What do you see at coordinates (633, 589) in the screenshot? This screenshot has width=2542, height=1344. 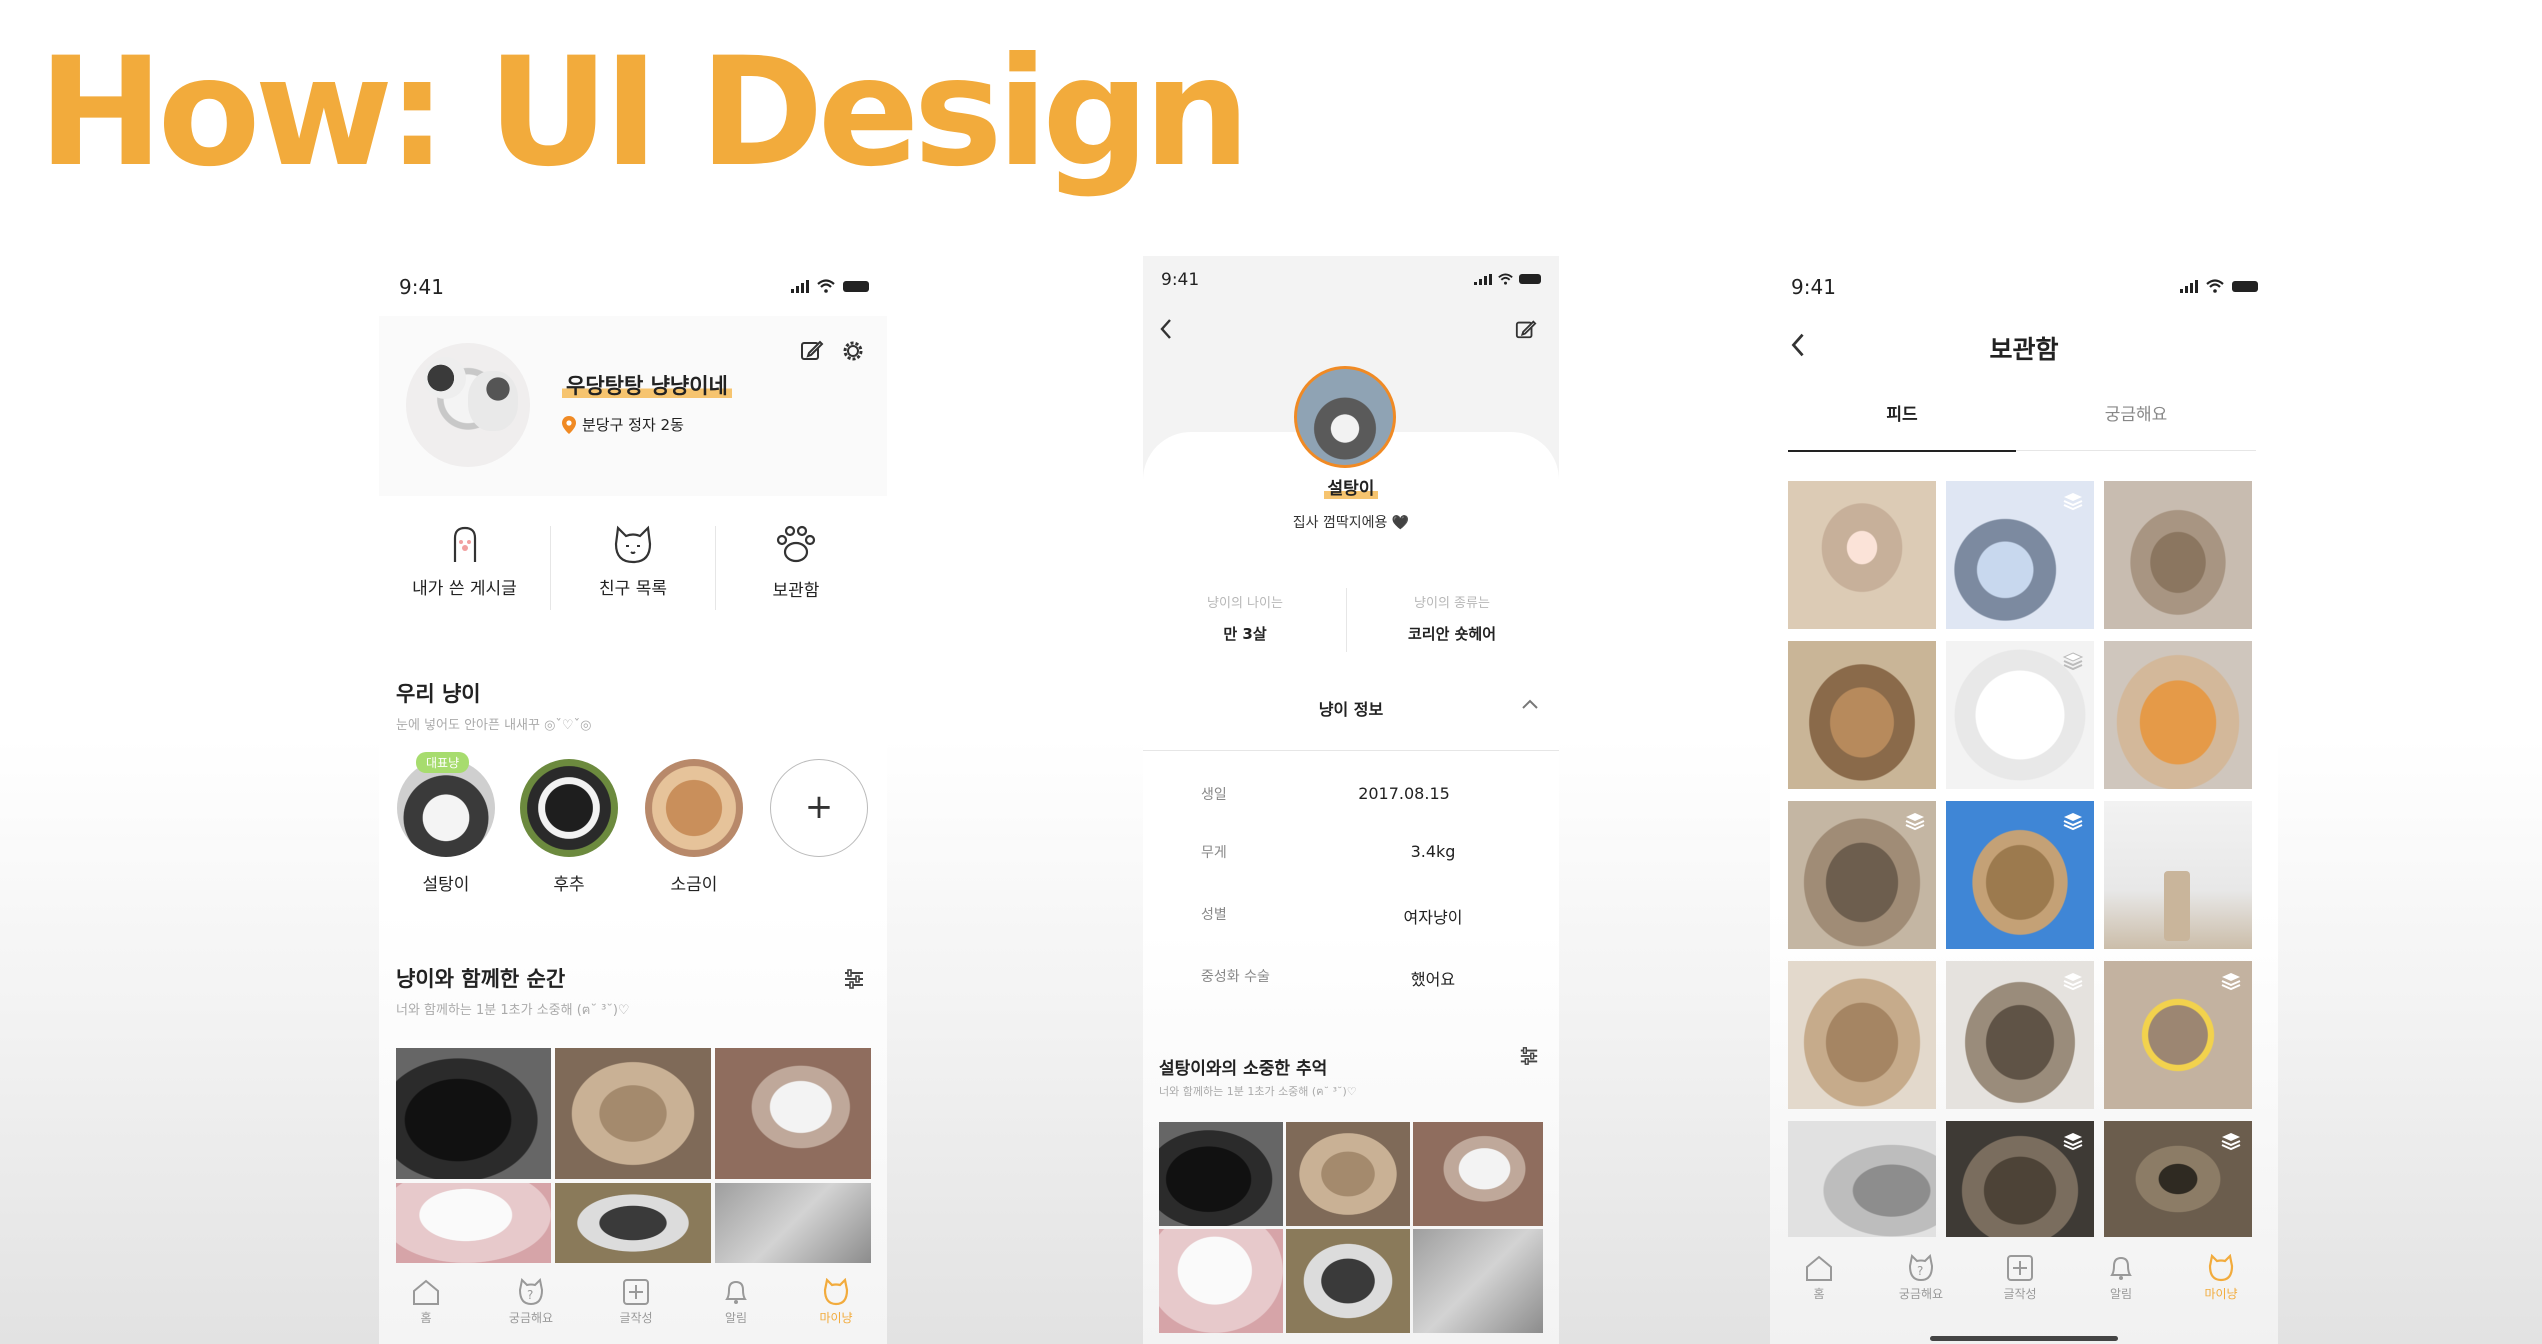 I see `menu-label: 친구 목록` at bounding box center [633, 589].